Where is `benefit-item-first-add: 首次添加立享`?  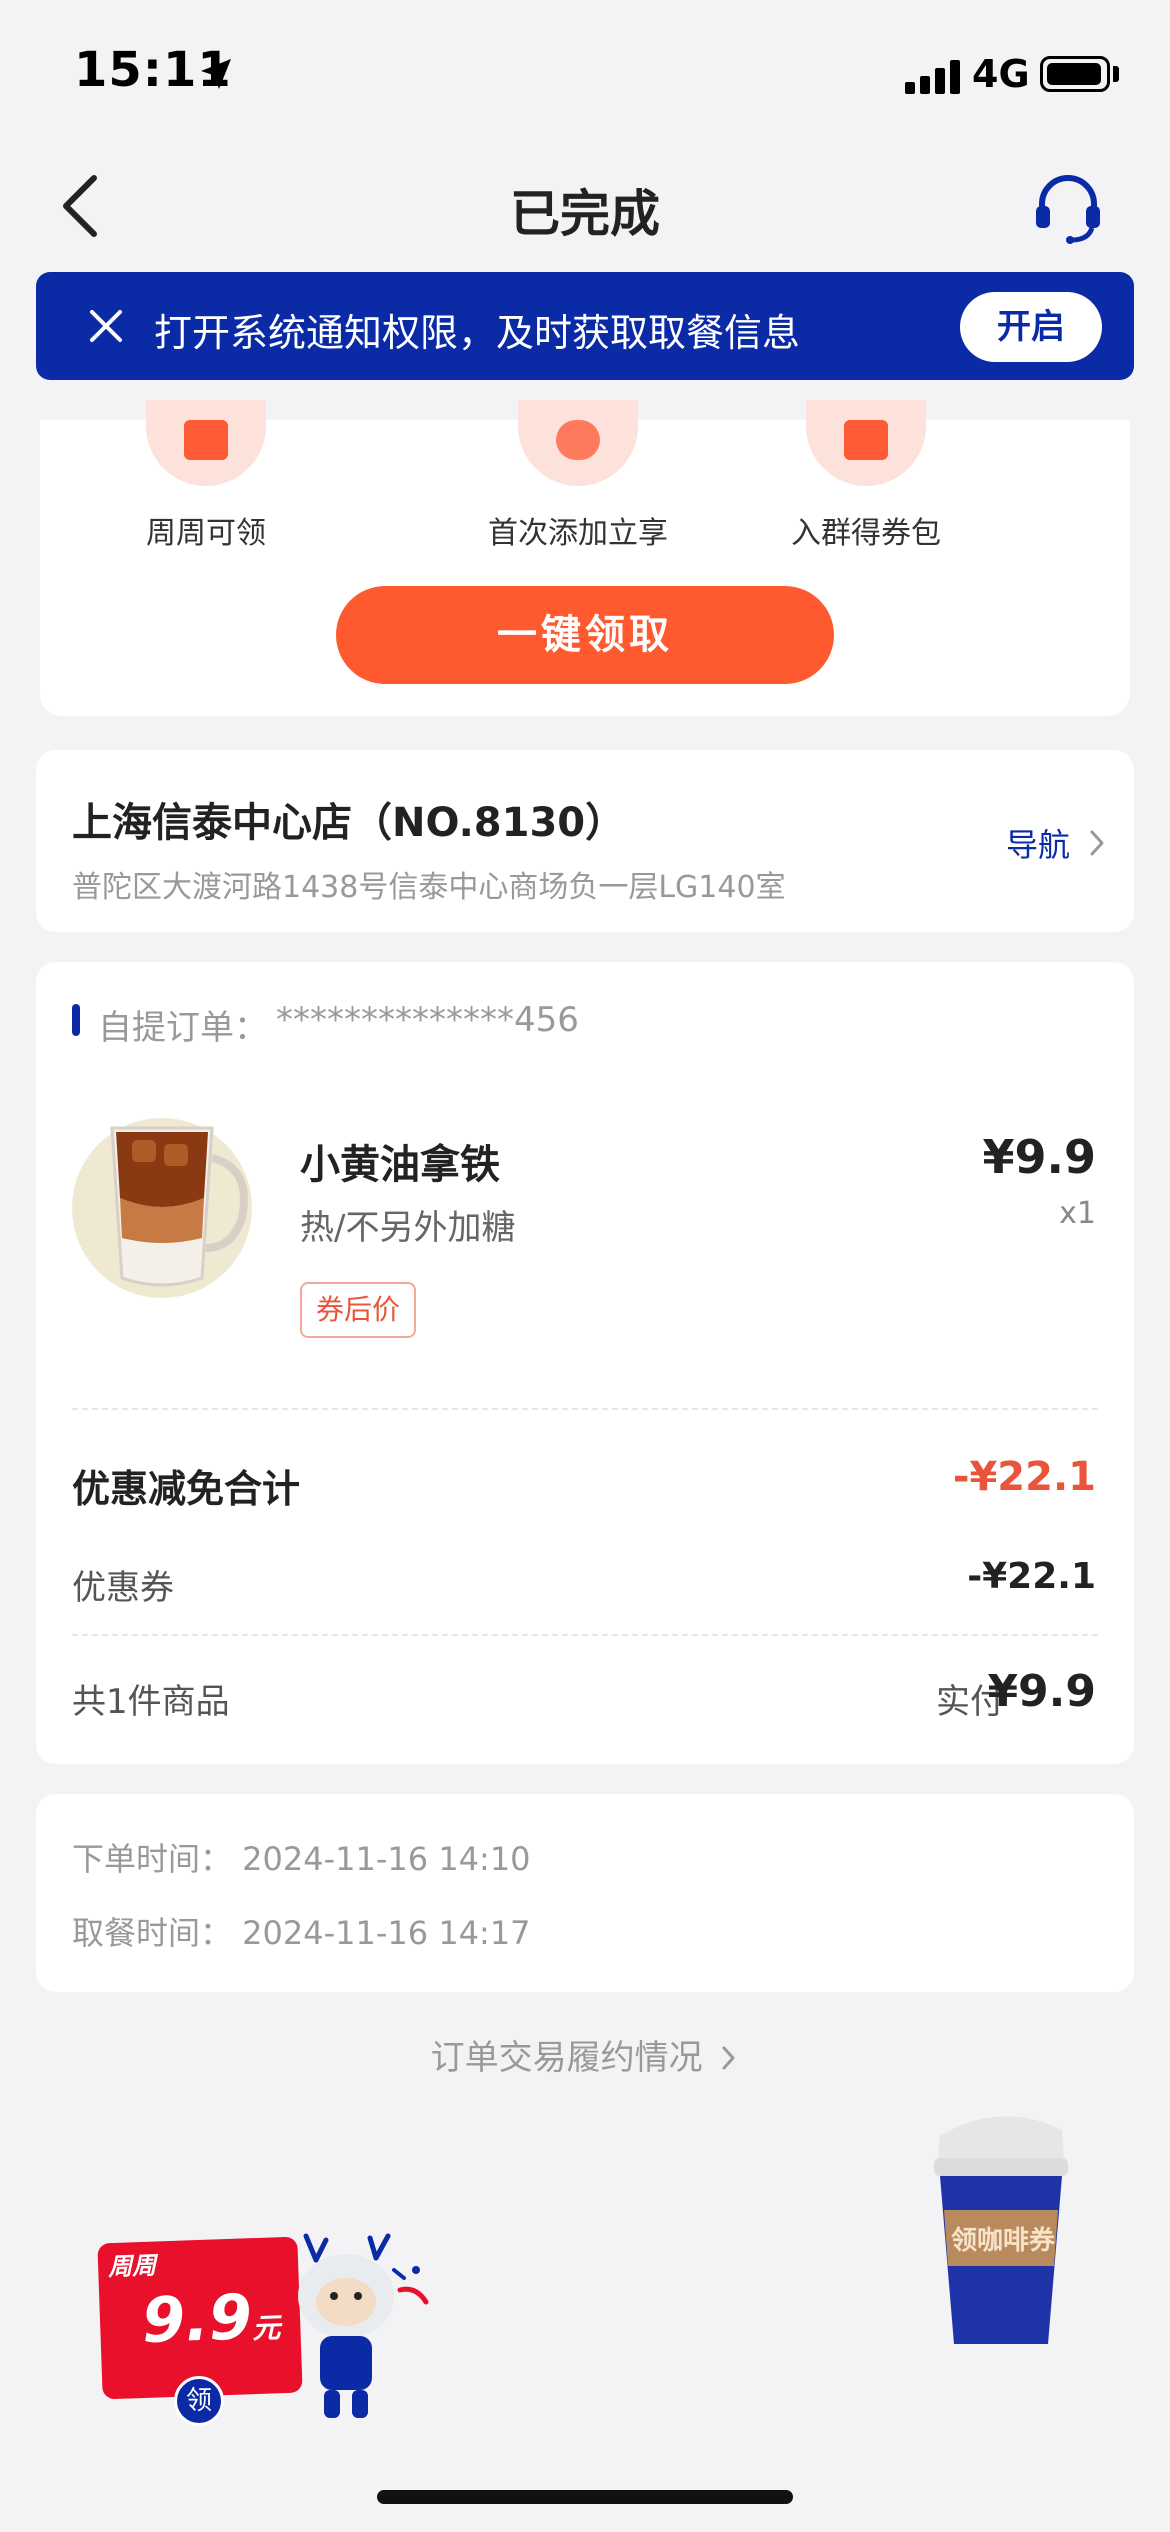
benefit-item-first-add: 首次添加立享 is located at coordinates (578, 476).